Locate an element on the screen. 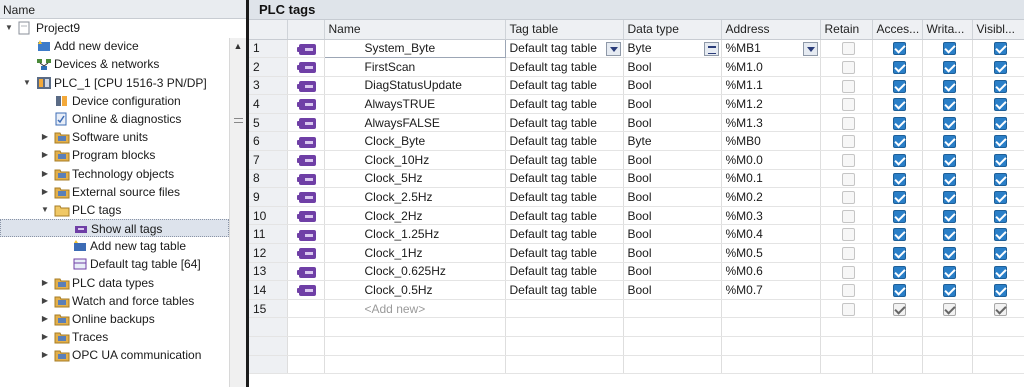 The image size is (1024, 387). tree-item: ▼ PLC tags is located at coordinates (114, 210).